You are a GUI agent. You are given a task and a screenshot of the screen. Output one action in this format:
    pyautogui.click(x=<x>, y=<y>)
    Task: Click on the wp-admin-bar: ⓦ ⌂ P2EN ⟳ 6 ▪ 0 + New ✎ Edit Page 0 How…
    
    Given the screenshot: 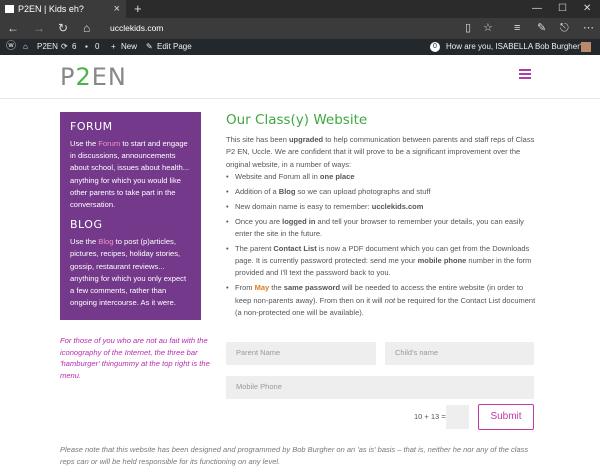 What is the action you would take?
    pyautogui.click(x=300, y=47)
    